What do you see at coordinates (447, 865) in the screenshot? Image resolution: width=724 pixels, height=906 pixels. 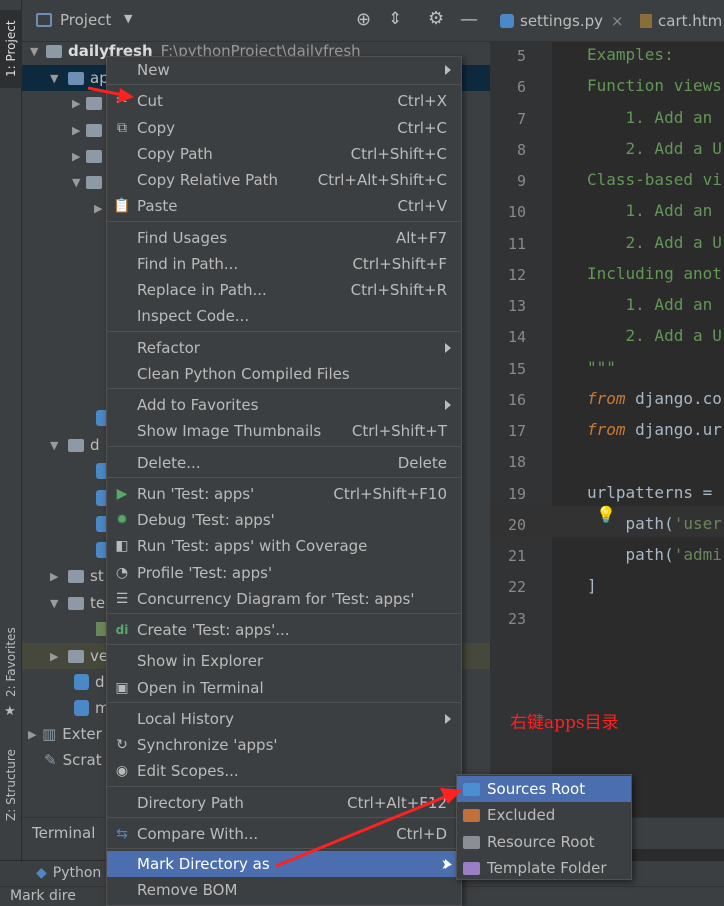 I see `mouse-cursor-icon: ➤` at bounding box center [447, 865].